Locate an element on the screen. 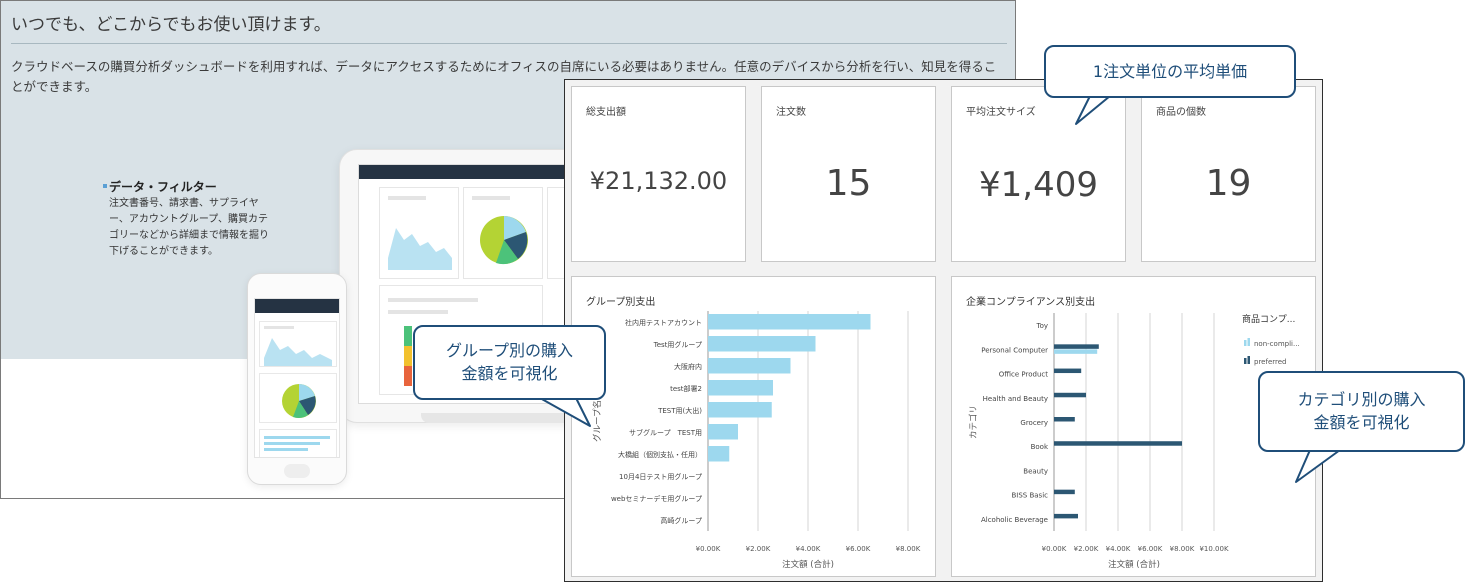  callout-pointer-group is located at coordinates (565, 412).